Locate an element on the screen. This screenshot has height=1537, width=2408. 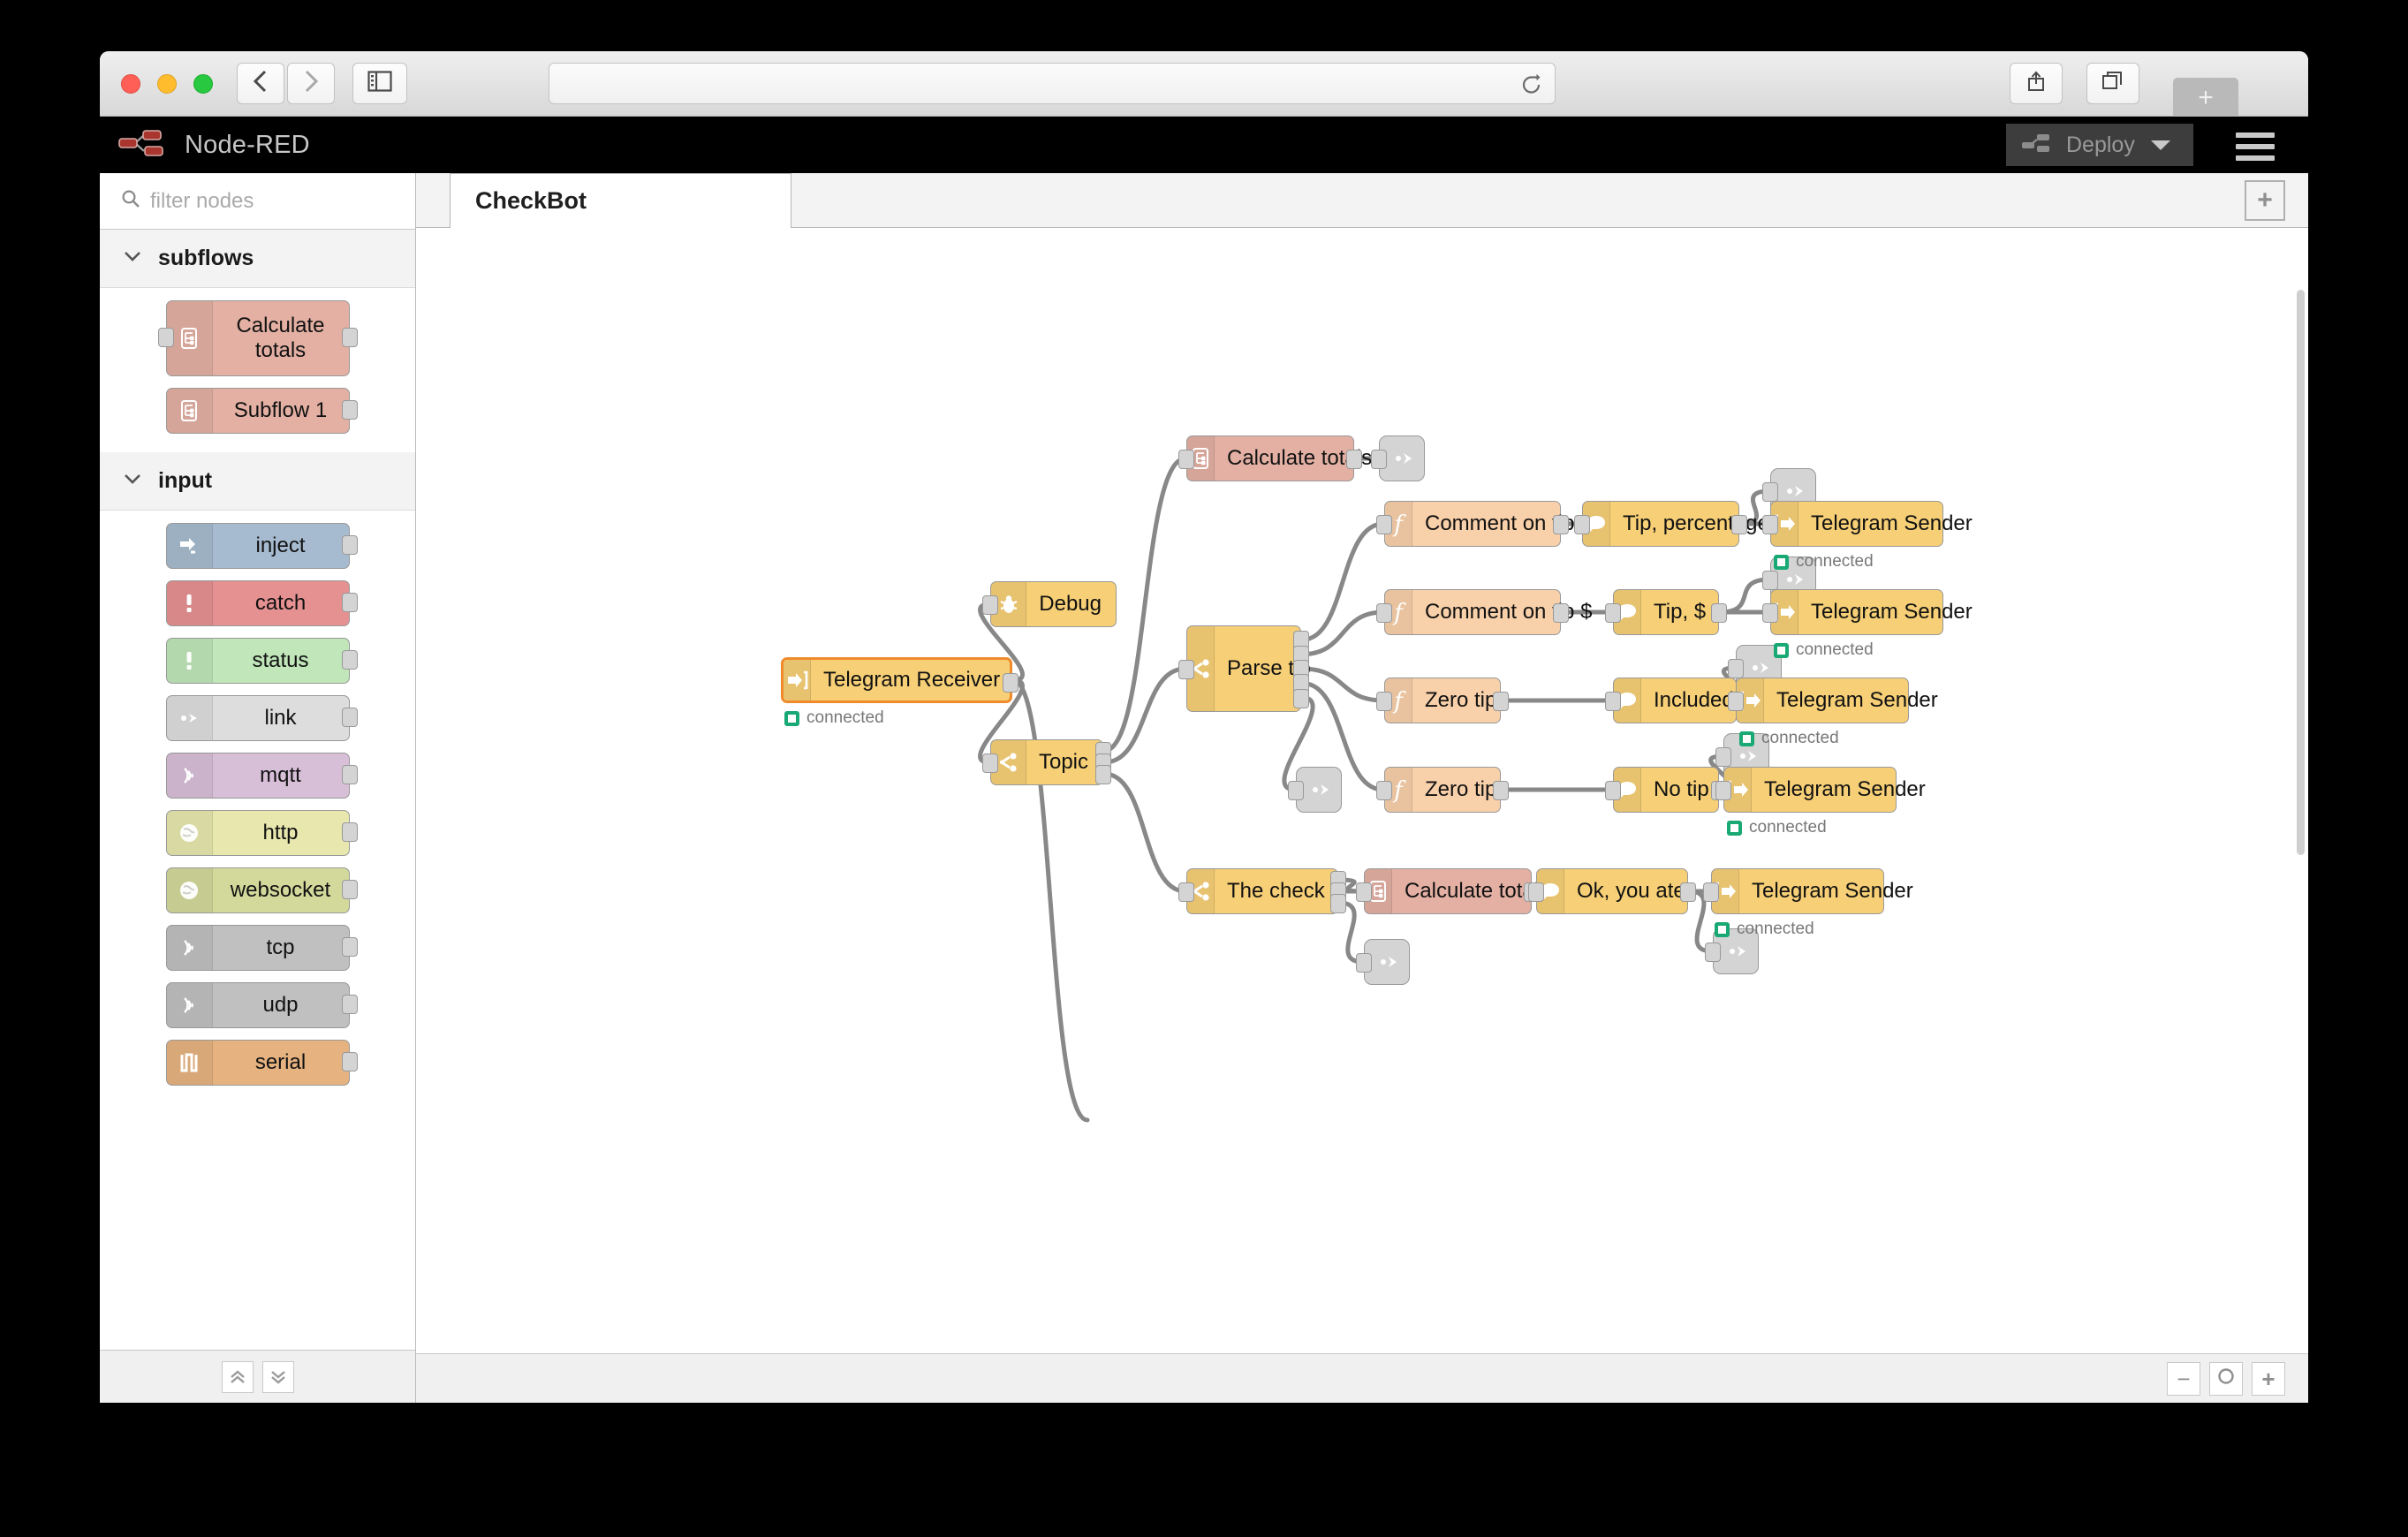
flow-node-tip-dollar: Tip, $ is located at coordinates (1666, 612).